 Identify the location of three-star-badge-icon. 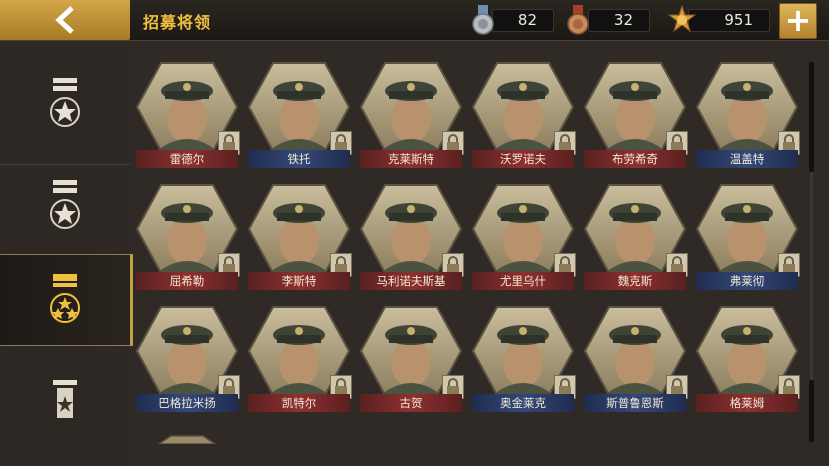
(65, 298).